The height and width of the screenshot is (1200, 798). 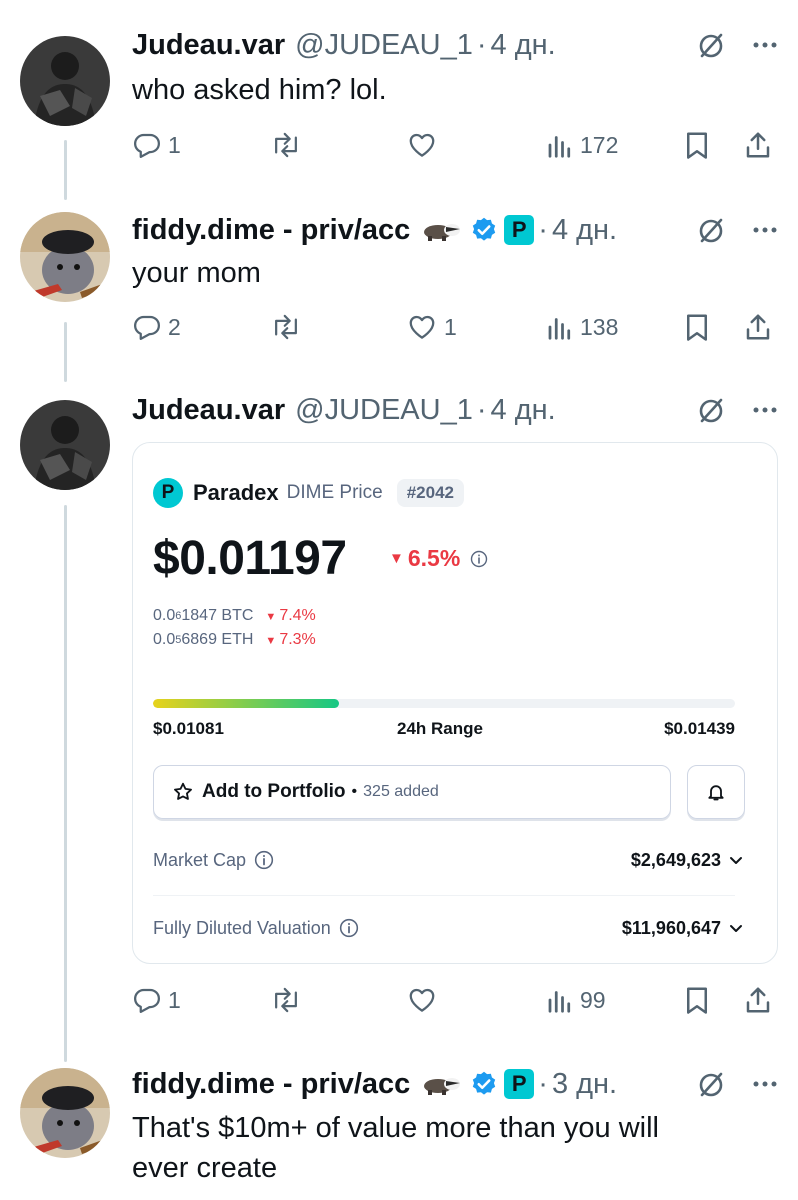 I want to click on add-to-portfolio-button: Add to Portfolio • 325 added, so click(x=412, y=792).